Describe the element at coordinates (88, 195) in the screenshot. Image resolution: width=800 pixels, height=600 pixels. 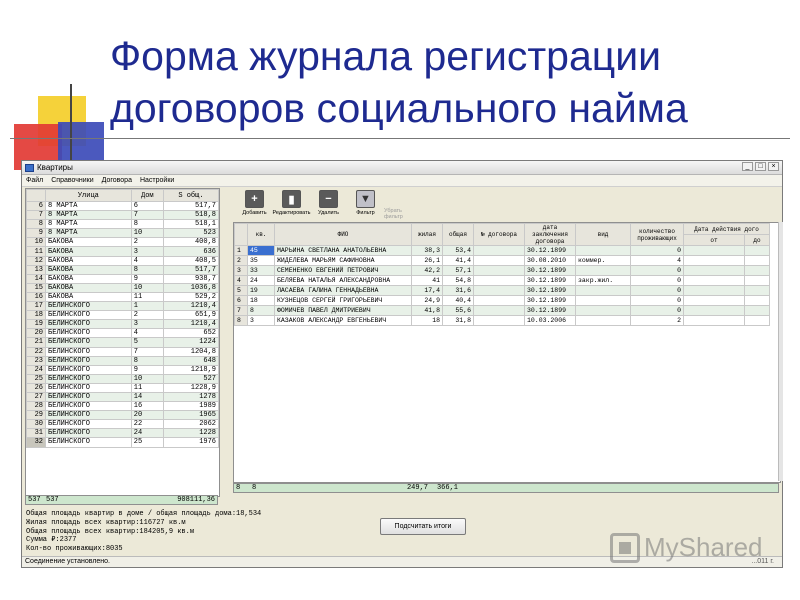
I see `houses-col-street: Улица` at that location.